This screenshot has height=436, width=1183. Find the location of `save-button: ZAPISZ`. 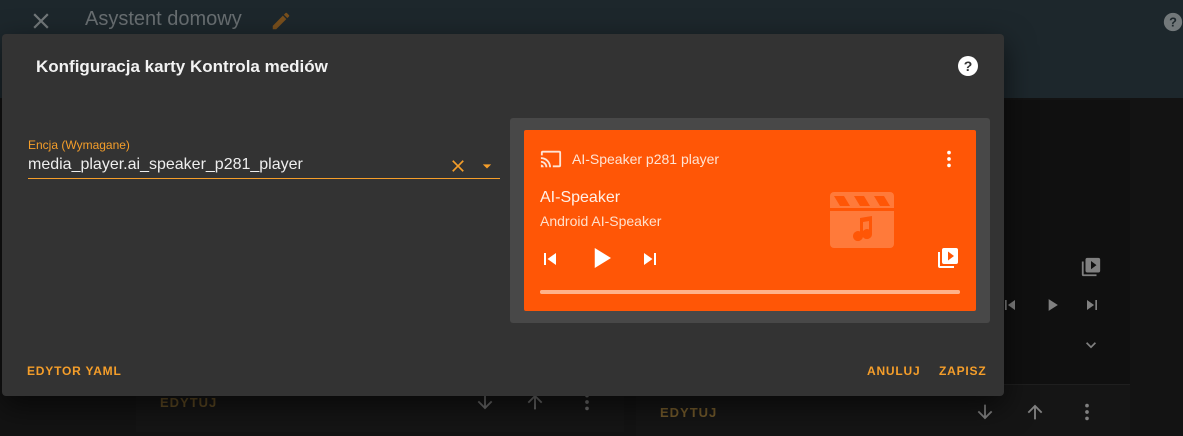

save-button: ZAPISZ is located at coordinates (962, 371).